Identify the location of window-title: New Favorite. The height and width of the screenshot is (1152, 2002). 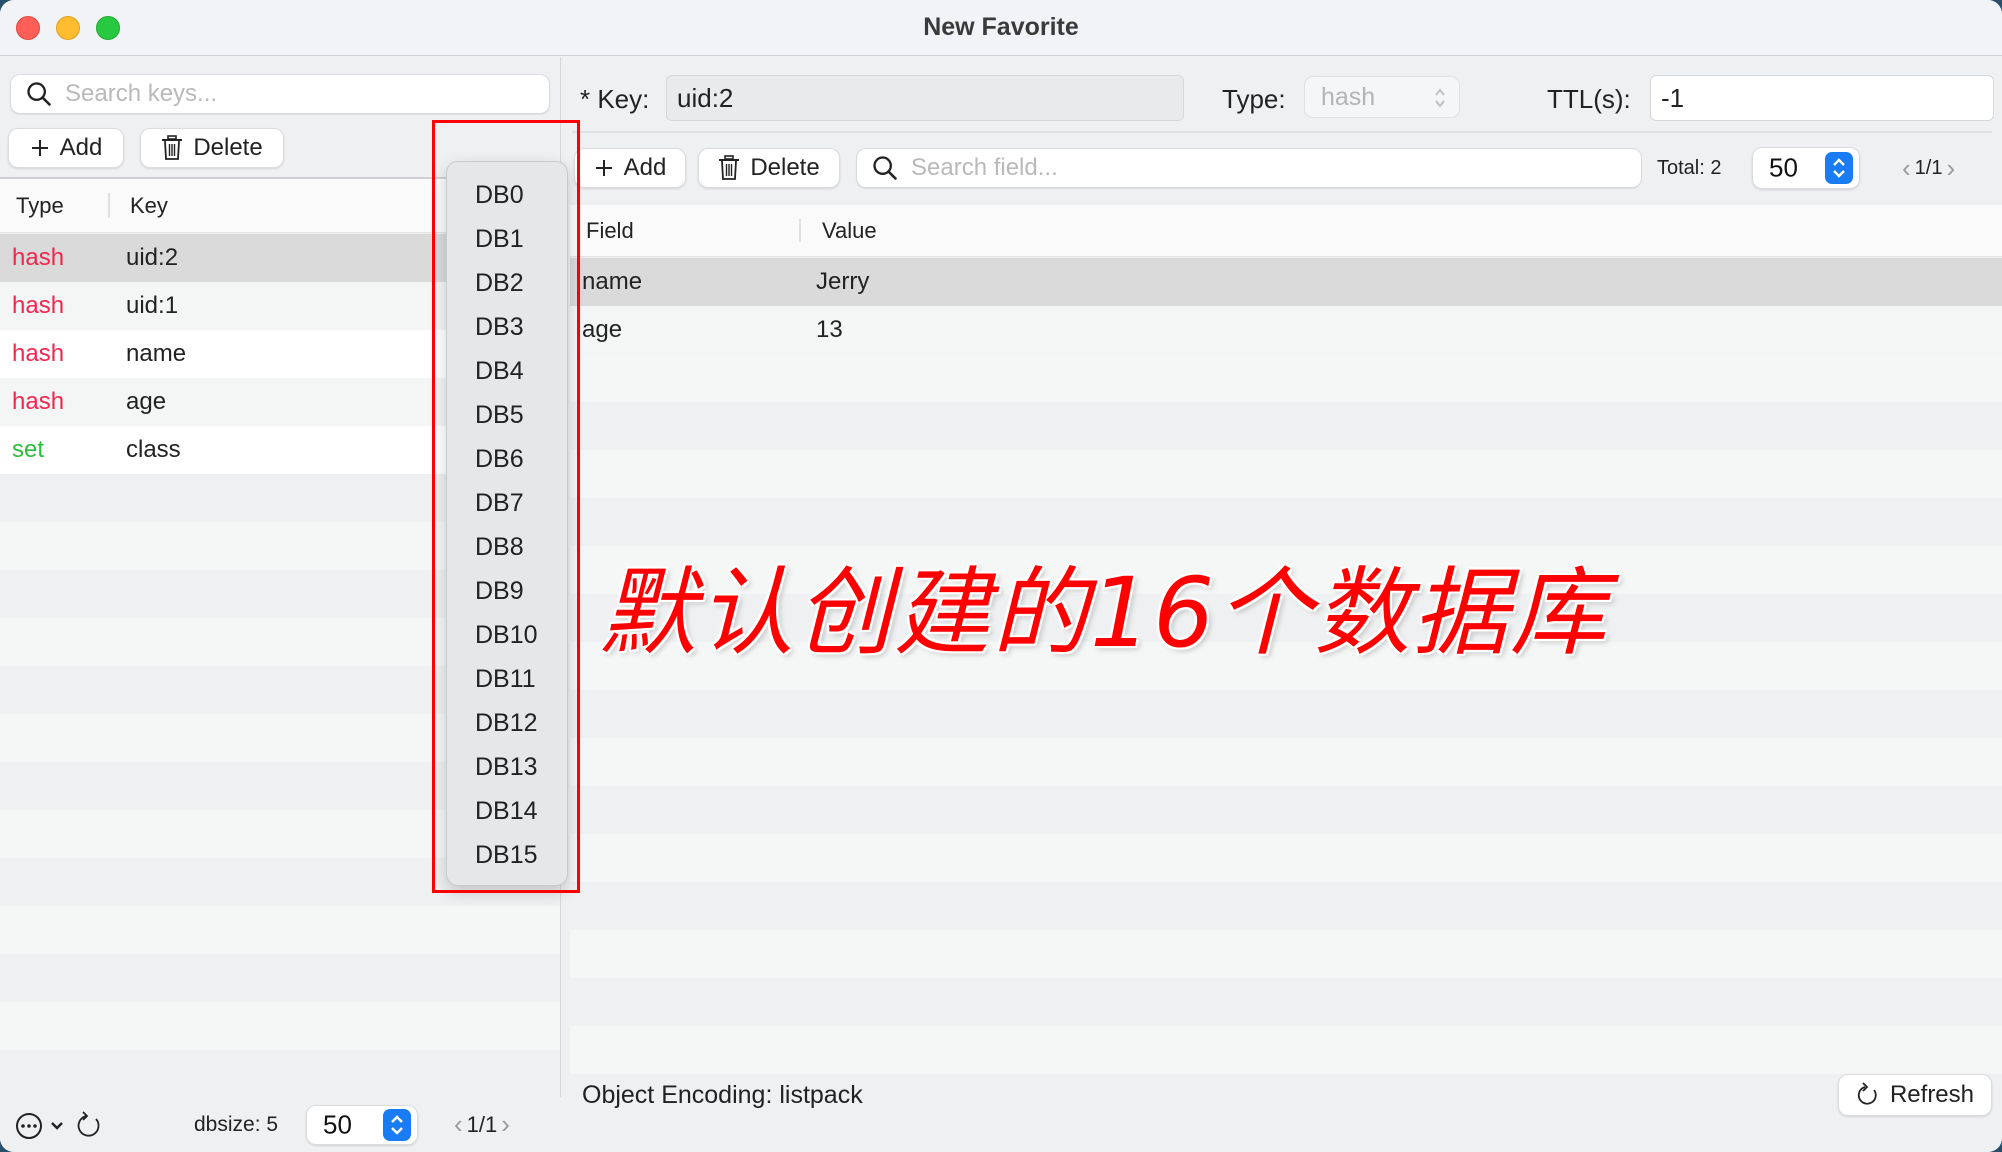
(1001, 27).